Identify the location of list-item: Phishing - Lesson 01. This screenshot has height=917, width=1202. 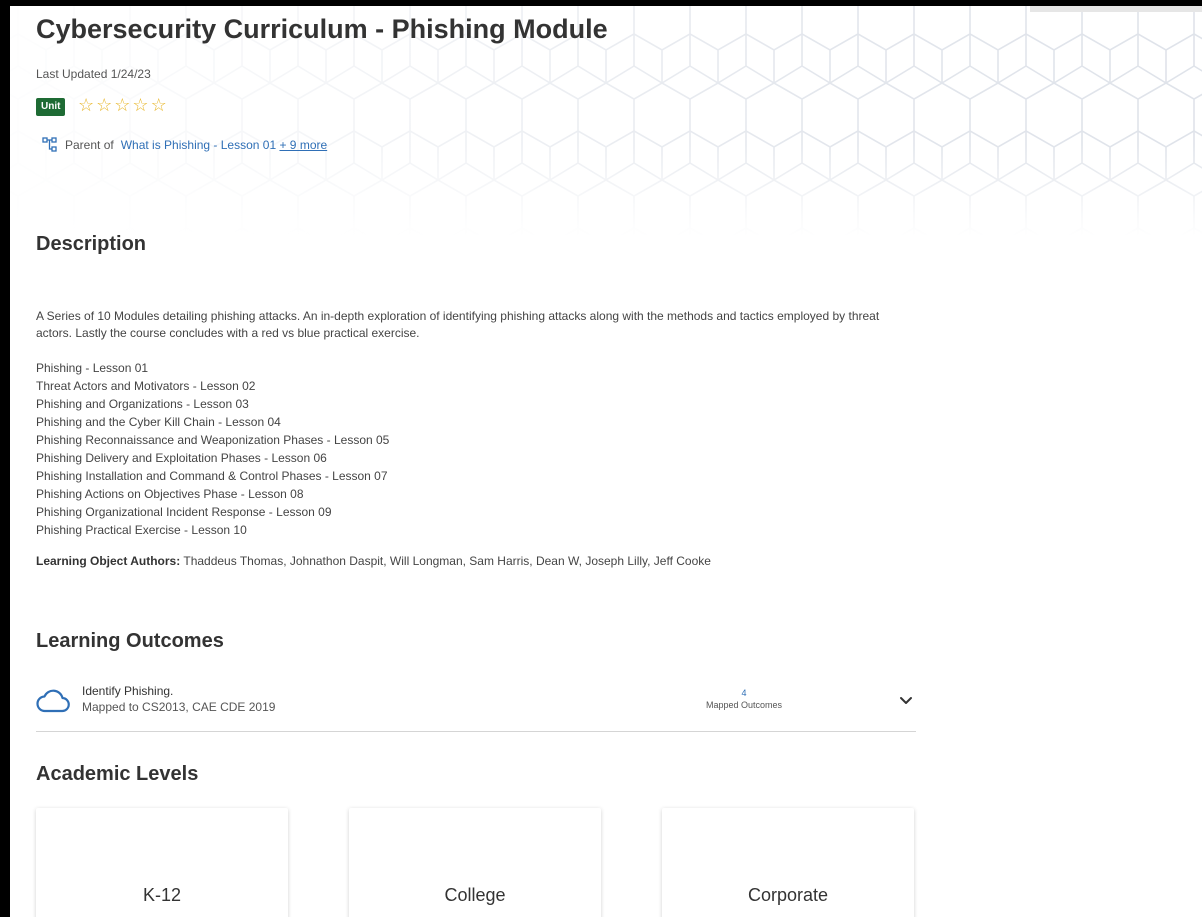
(92, 368).